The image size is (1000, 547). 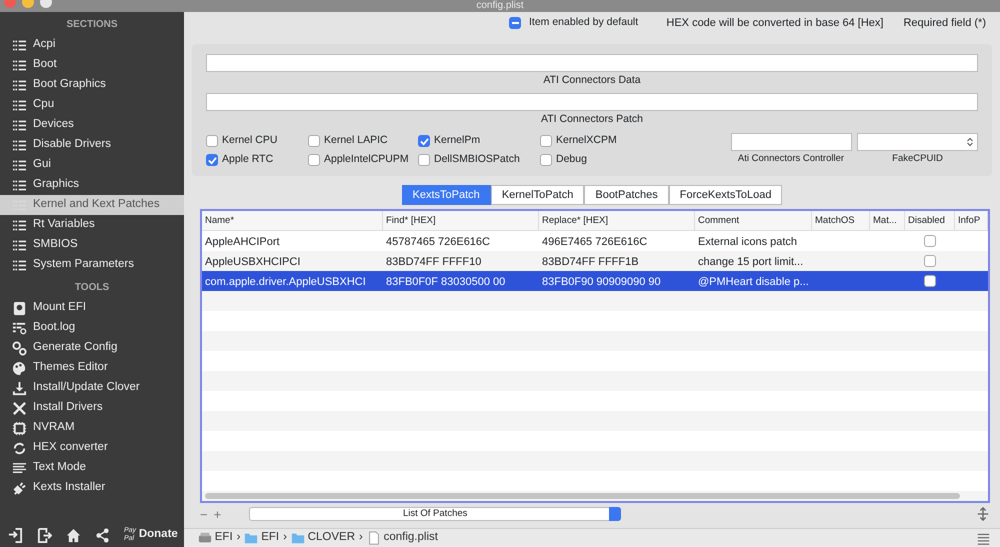 I want to click on section-header: SECTIONS, so click(x=92, y=25).